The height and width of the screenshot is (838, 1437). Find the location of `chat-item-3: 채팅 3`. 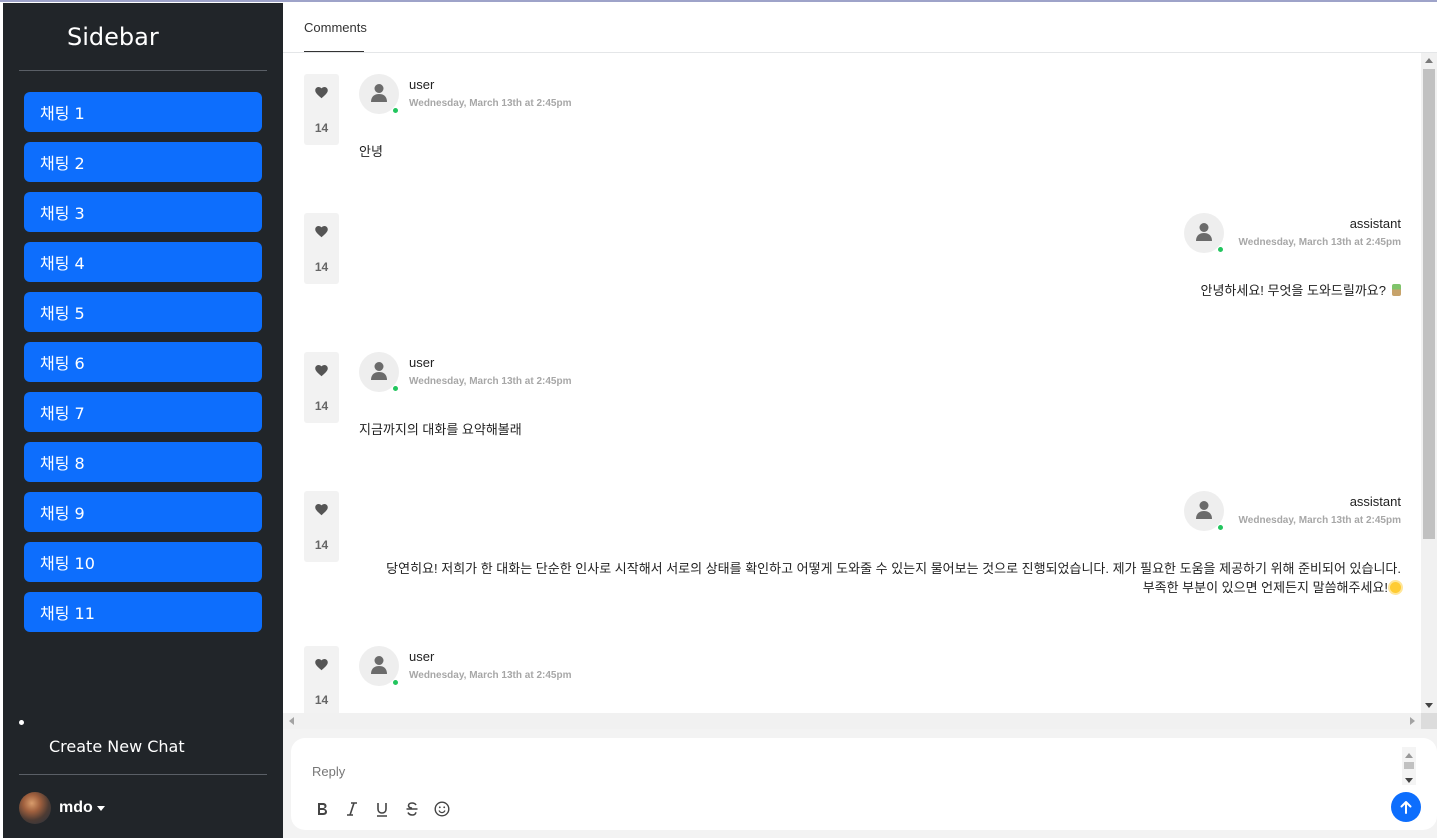

chat-item-3: 채팅 3 is located at coordinates (143, 212).